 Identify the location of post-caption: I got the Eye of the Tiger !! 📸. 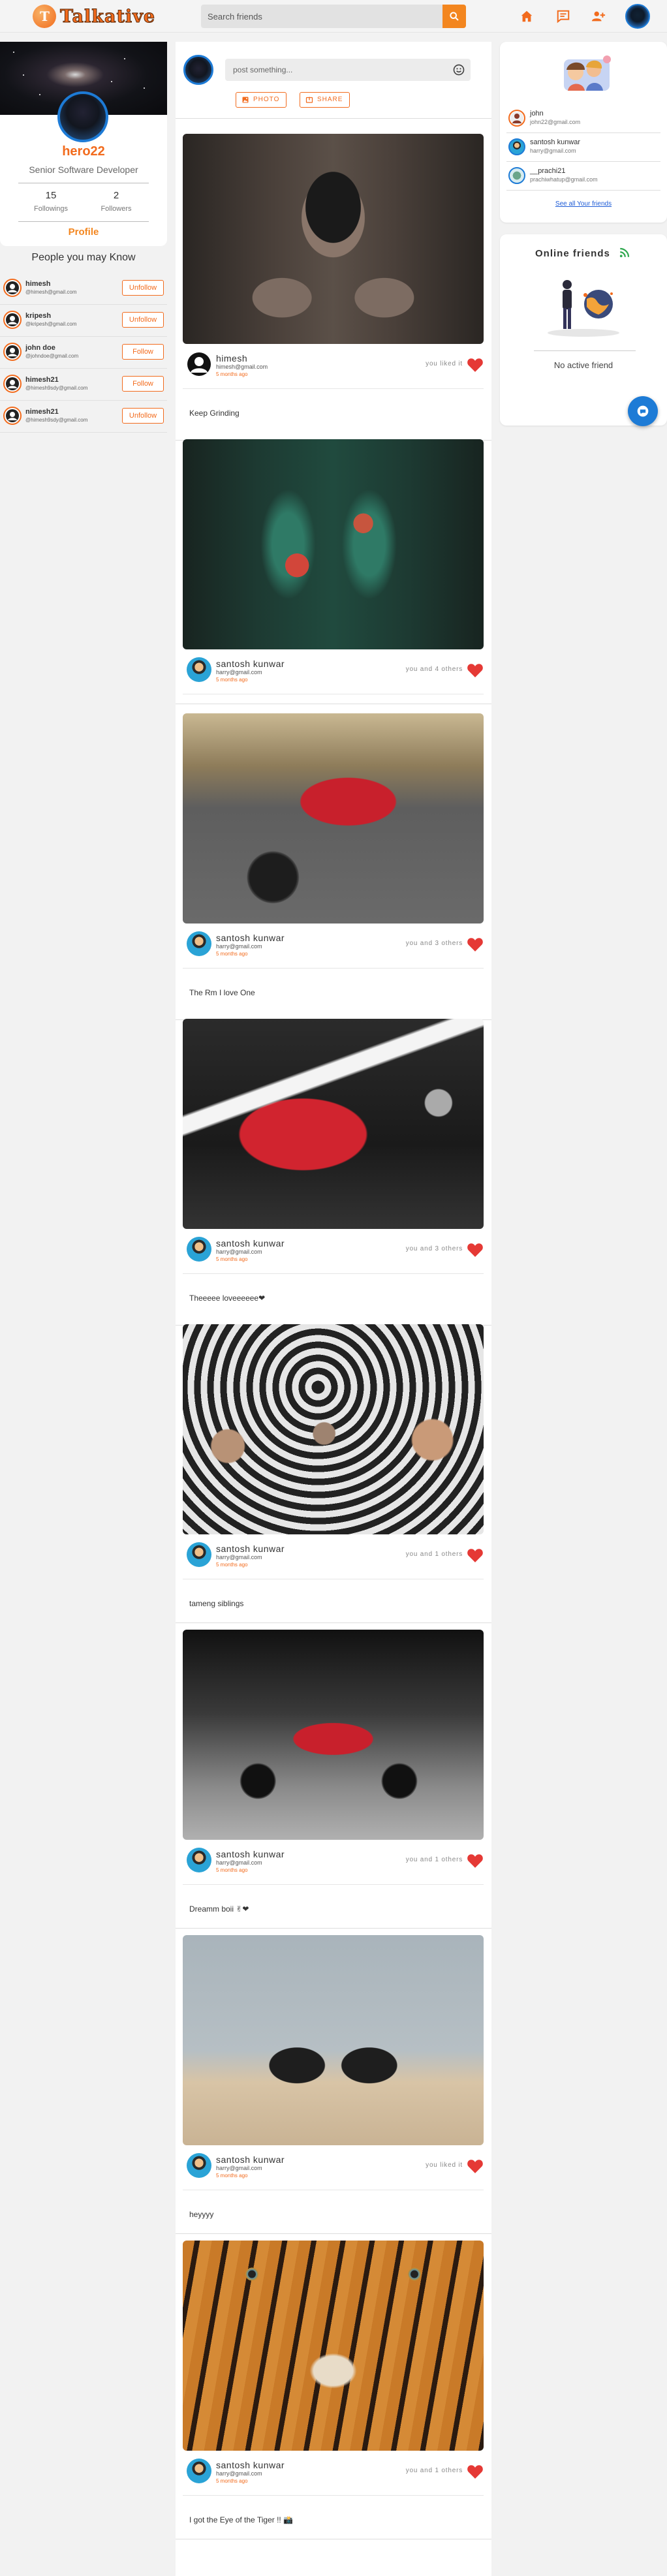
(241, 2519).